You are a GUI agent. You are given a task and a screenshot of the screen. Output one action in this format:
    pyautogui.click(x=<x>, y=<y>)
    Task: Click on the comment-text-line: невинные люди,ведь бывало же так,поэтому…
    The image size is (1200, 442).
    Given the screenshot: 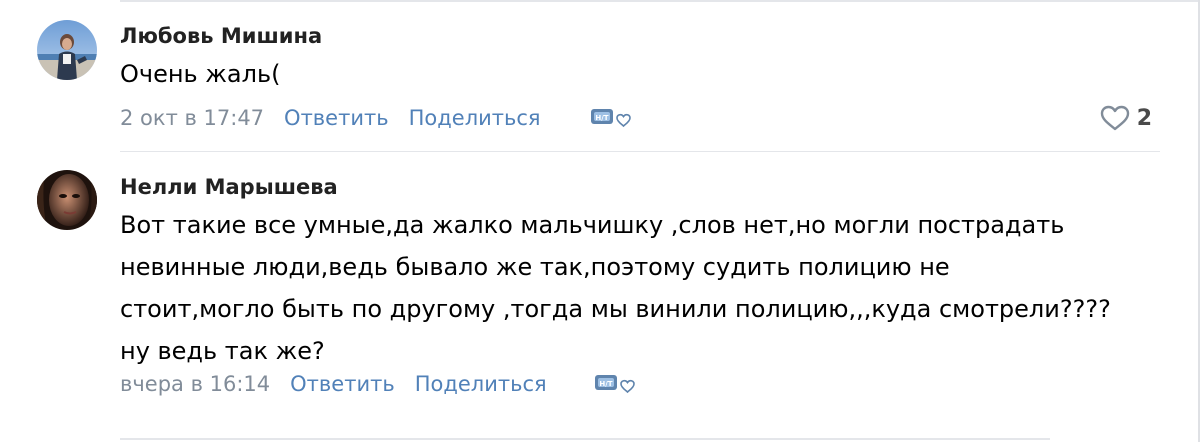 What is the action you would take?
    pyautogui.click(x=535, y=267)
    